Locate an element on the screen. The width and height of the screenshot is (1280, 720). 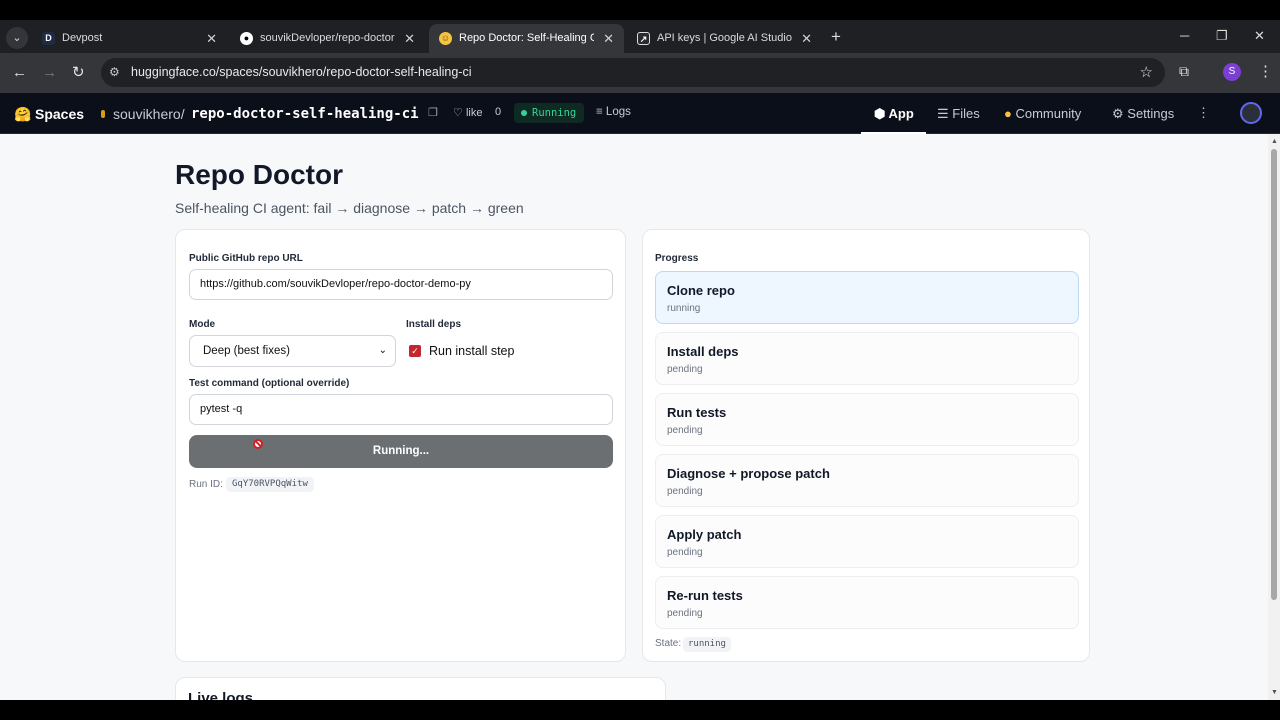
scroll-up-icon: ▲ is located at coordinates (1274, 141).